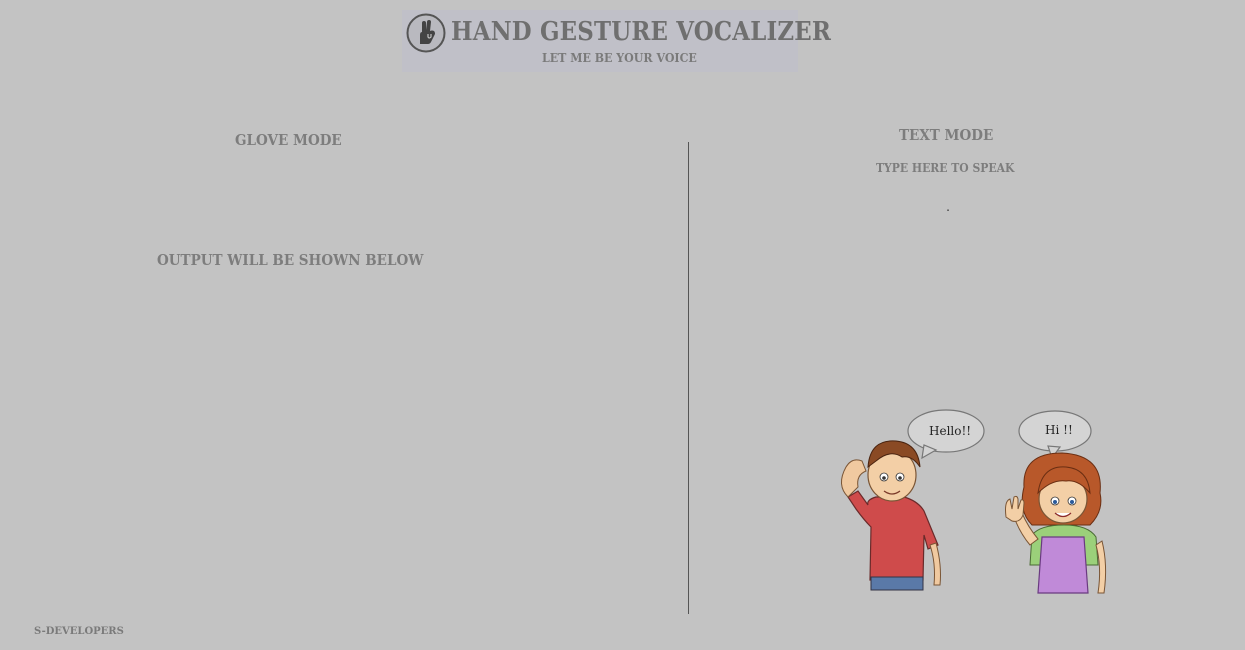  What do you see at coordinates (950, 431) in the screenshot?
I see `boy-speech-text: Hello!!` at bounding box center [950, 431].